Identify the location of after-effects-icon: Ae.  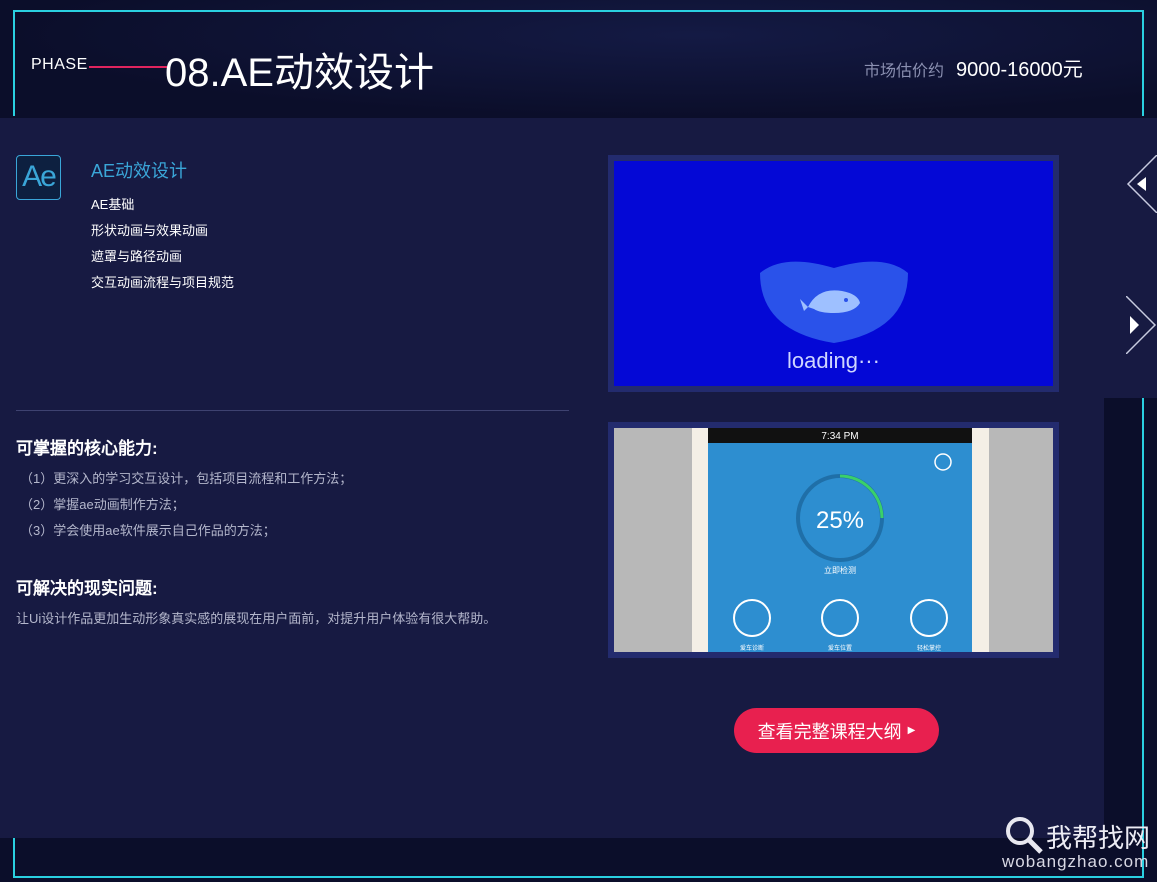
(38, 177).